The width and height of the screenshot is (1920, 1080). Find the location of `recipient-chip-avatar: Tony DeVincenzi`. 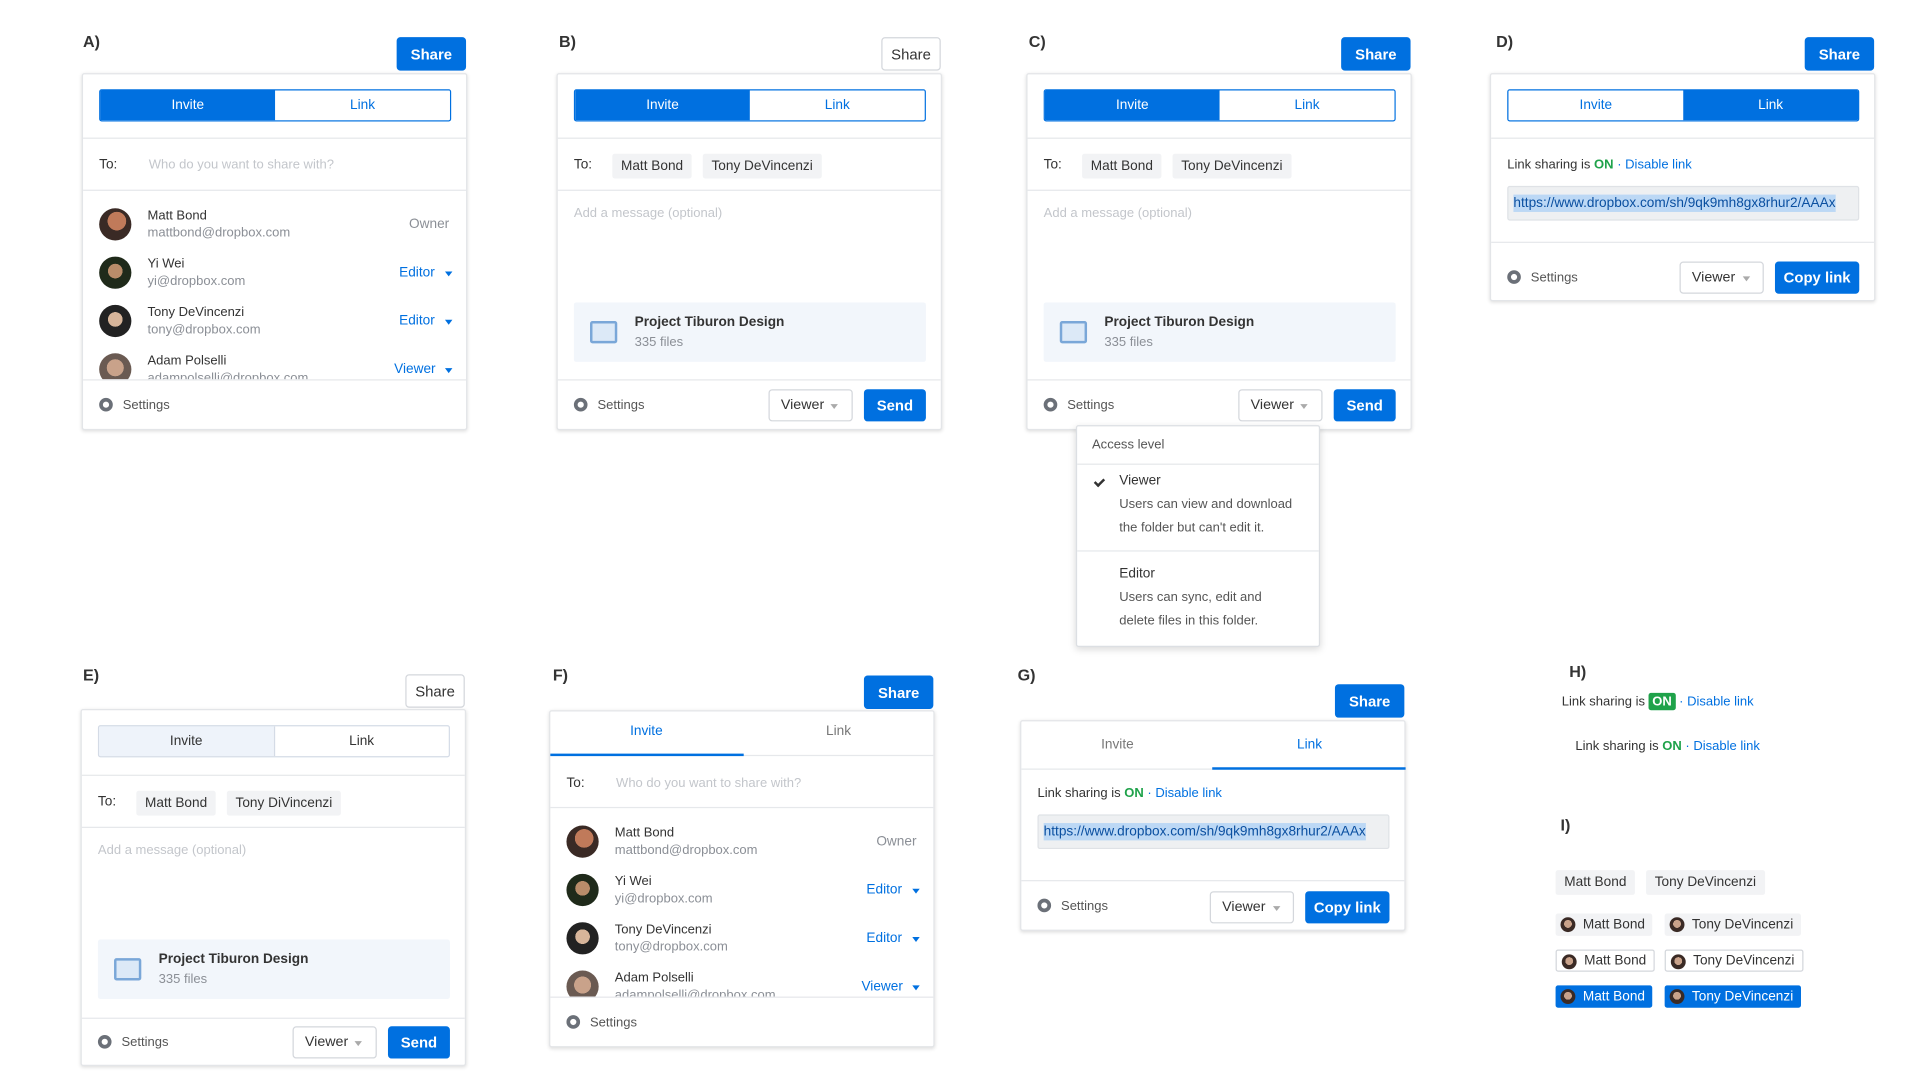

recipient-chip-avatar: Tony DeVincenzi is located at coordinates (1732, 924).